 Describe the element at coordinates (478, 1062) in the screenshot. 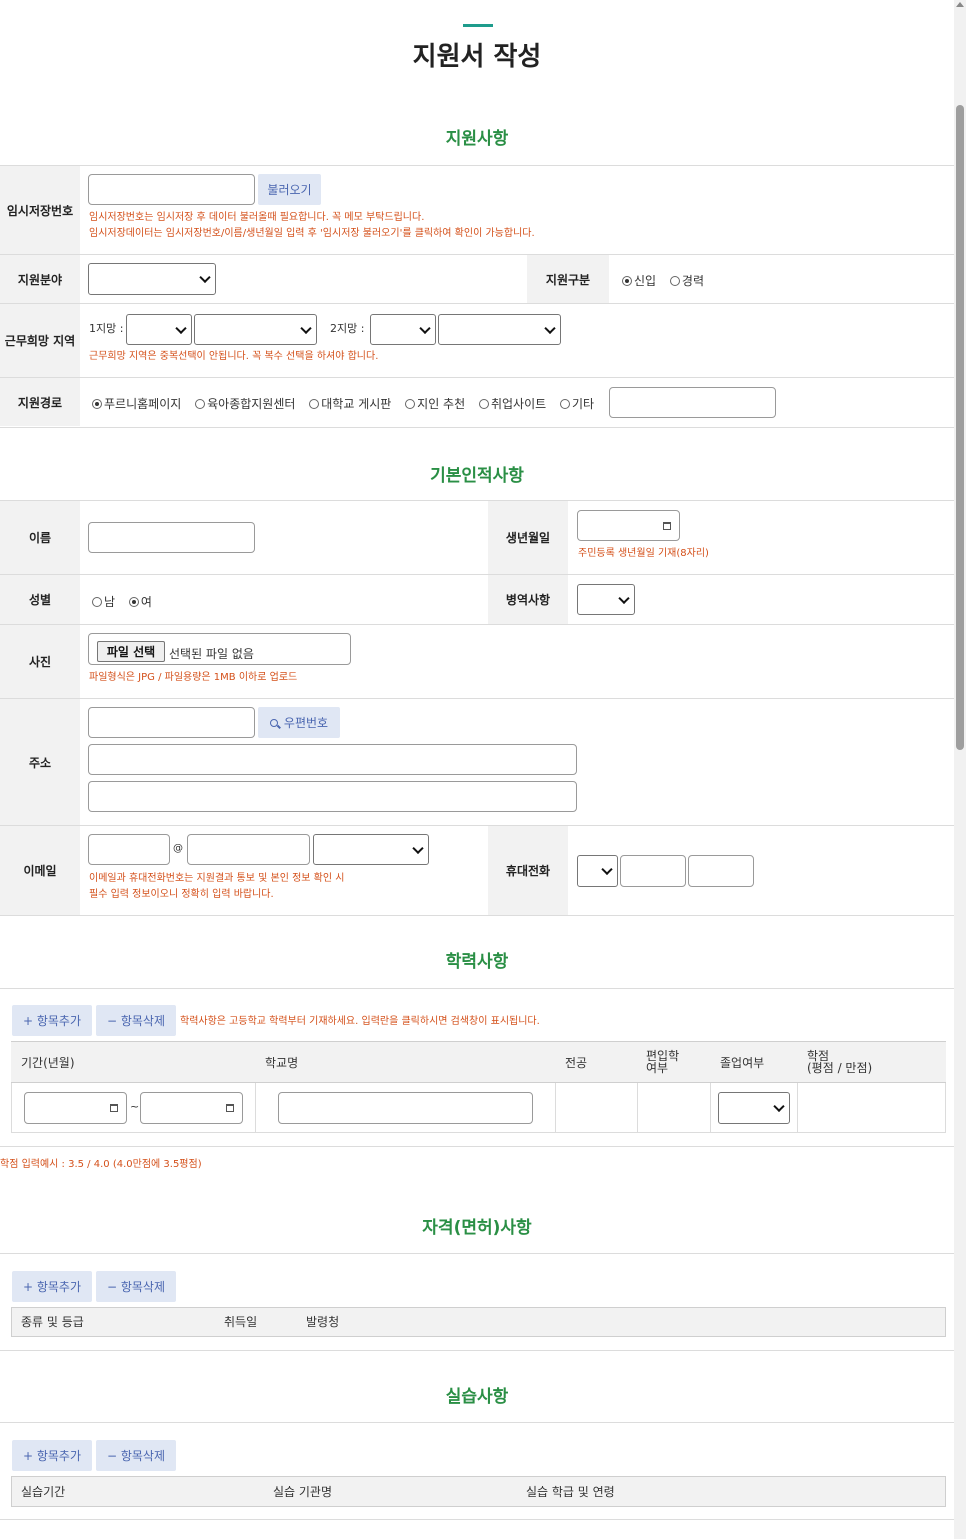

I see `education-table-header` at that location.